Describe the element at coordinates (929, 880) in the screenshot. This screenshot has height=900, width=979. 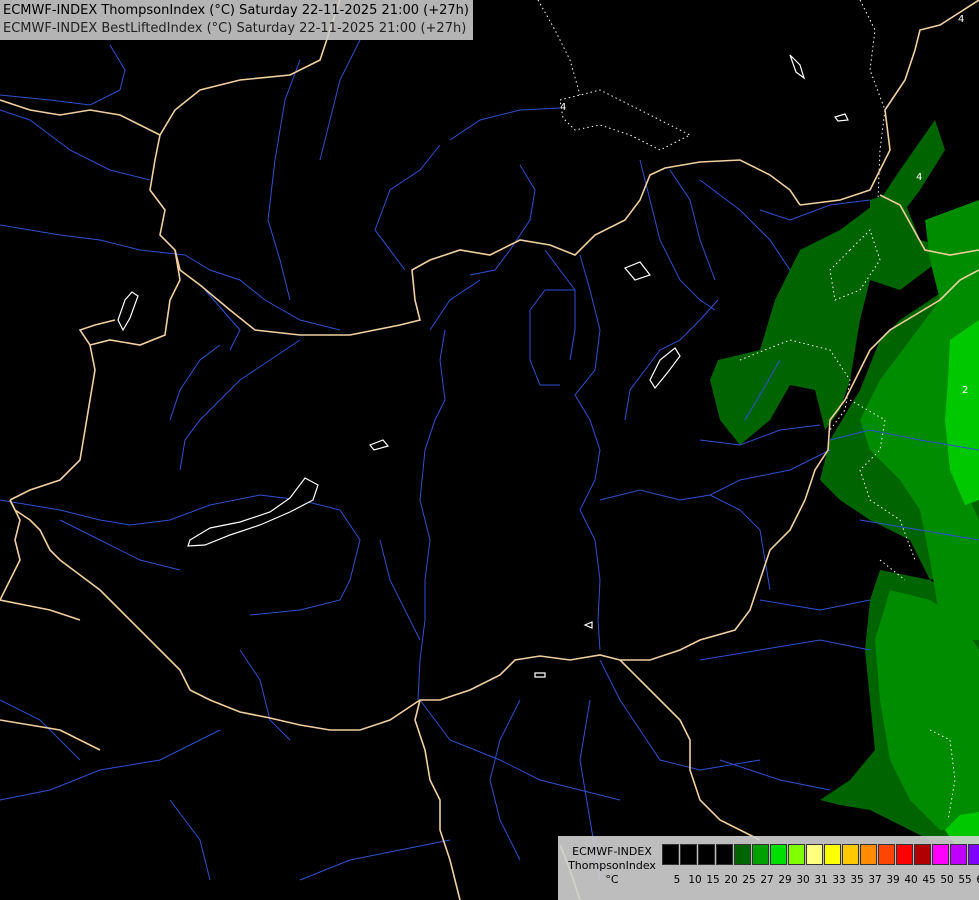
I see `legend-tick-label: 45` at that location.